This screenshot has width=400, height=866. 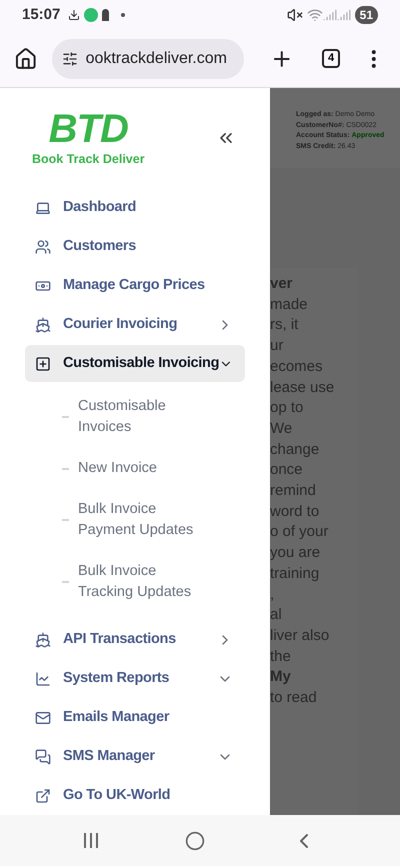 I want to click on app-icon, so click(x=91, y=15).